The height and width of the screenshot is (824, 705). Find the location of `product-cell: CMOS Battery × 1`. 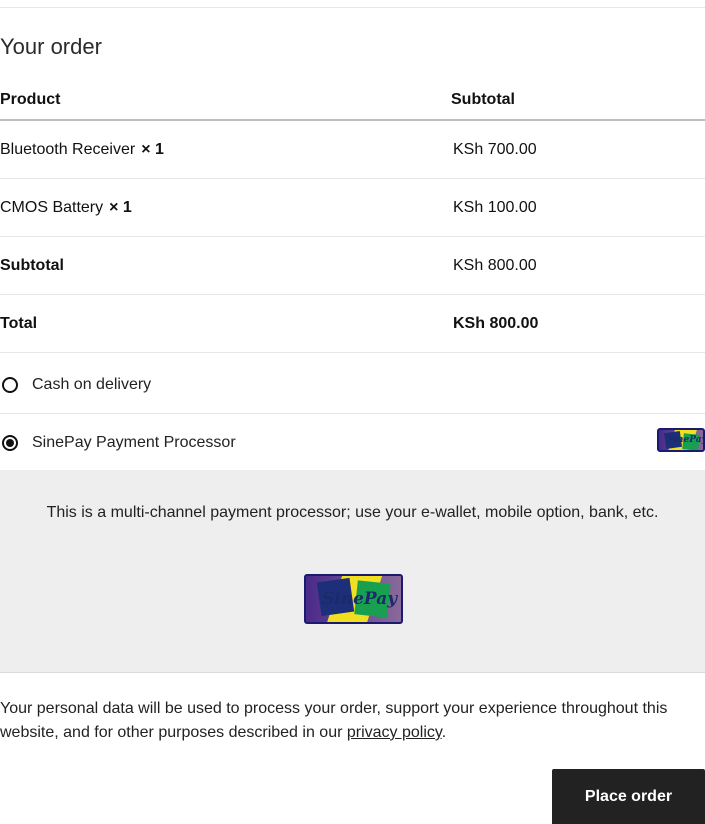

product-cell: CMOS Battery × 1 is located at coordinates (66, 208).